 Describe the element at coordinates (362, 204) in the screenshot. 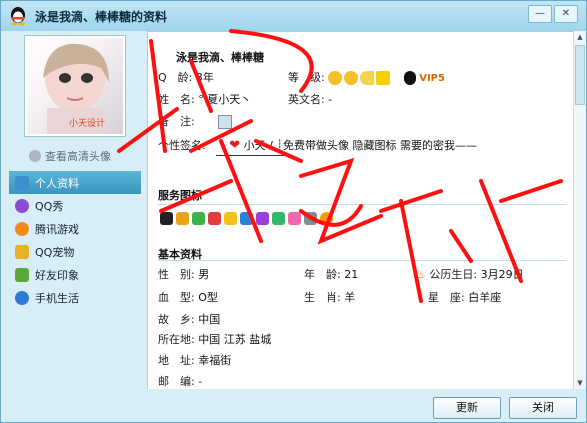

I see `services-divider` at that location.